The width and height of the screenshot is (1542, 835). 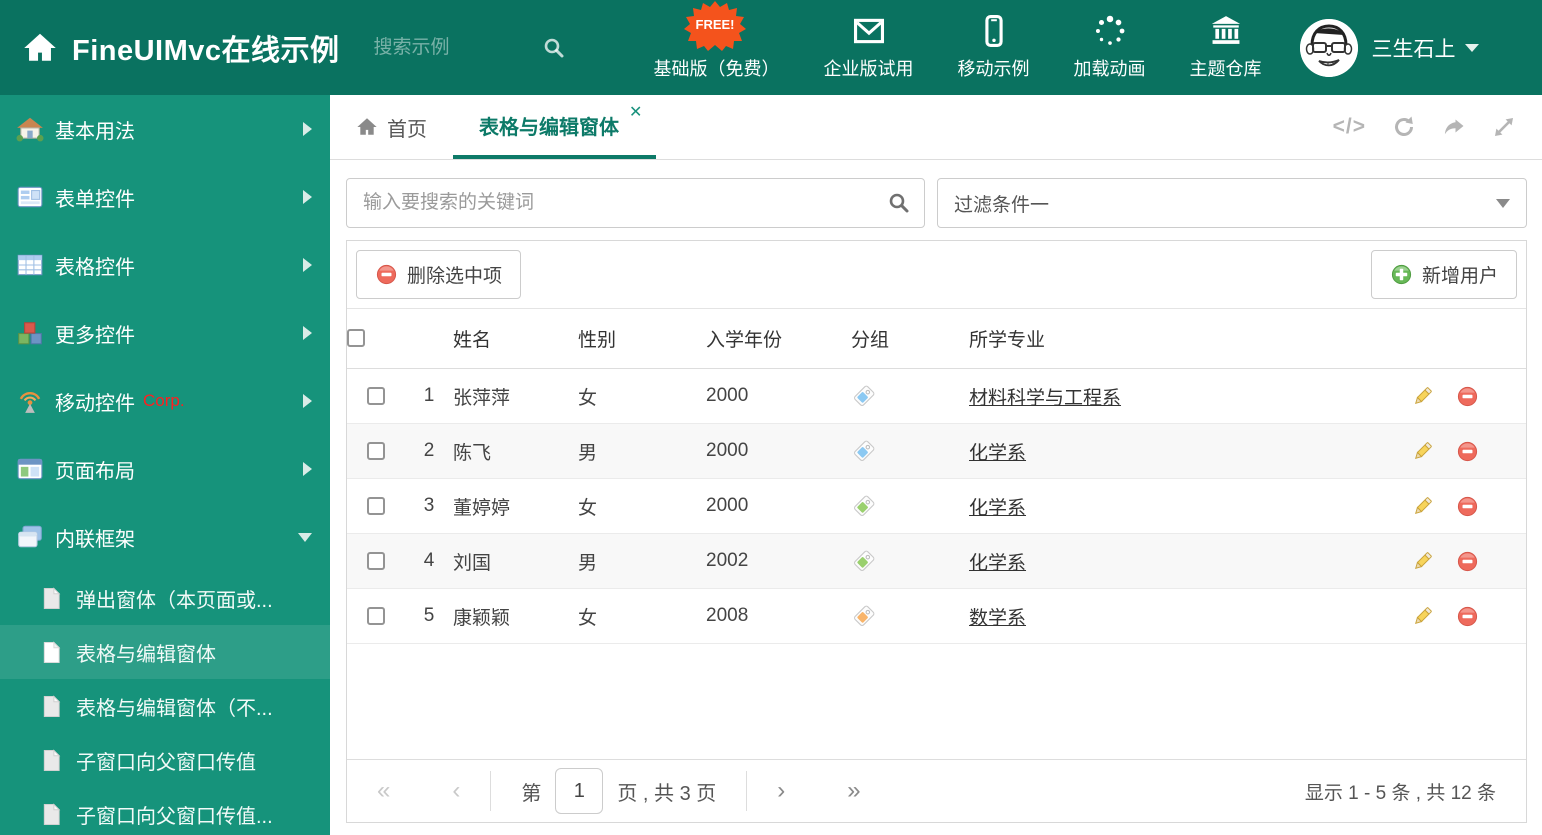 I want to click on nav-enterprise-trial: 企业版试用, so click(x=869, y=47).